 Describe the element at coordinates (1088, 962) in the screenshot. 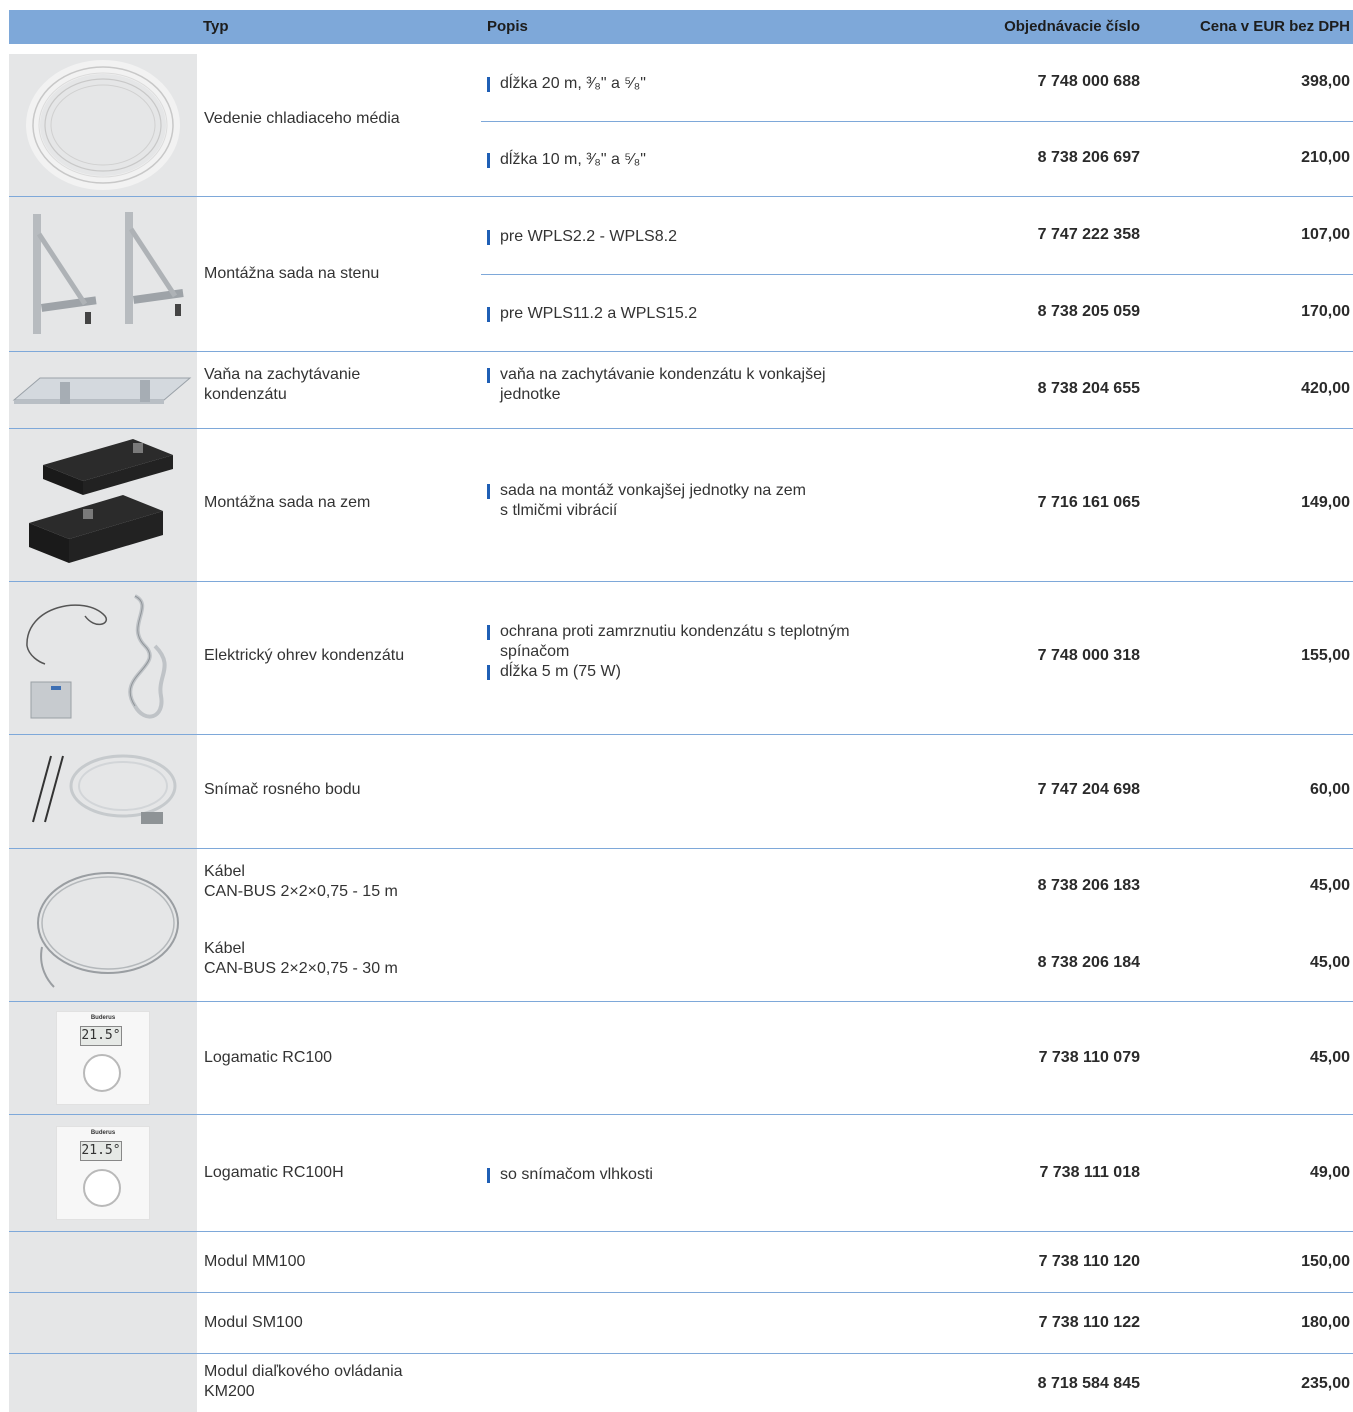

I see `order-number: 8 738 206 184` at that location.